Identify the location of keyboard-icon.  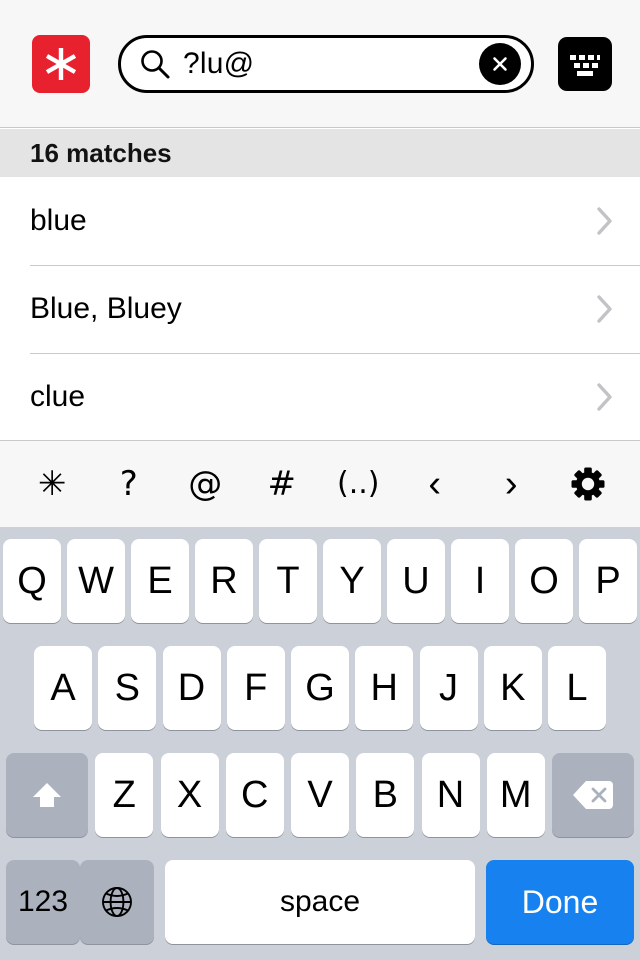
(585, 65).